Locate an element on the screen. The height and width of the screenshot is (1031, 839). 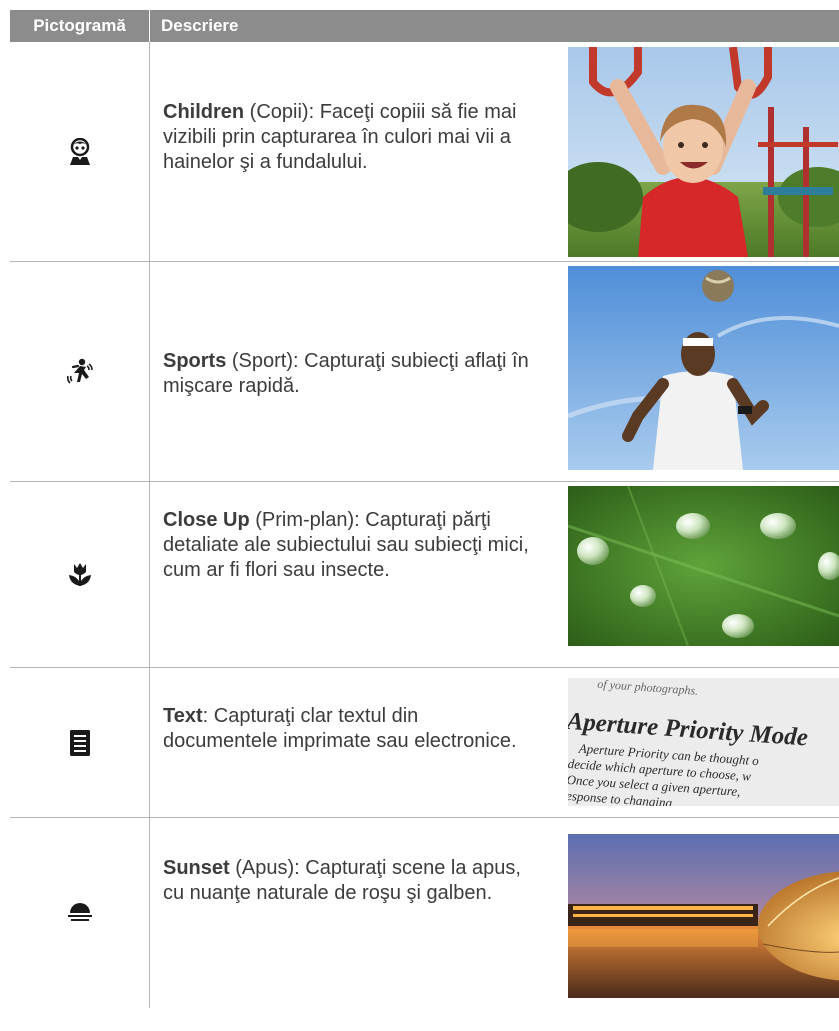
header-description-column: Descriere is located at coordinates (200, 25).